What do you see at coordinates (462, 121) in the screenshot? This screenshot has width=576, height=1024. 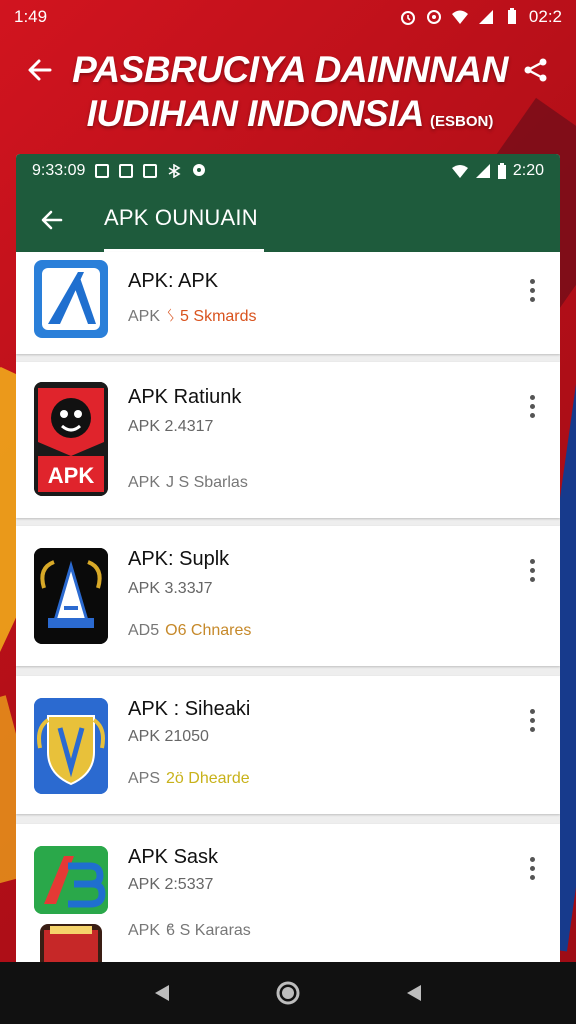 I see `title-tag: (ESBON)` at bounding box center [462, 121].